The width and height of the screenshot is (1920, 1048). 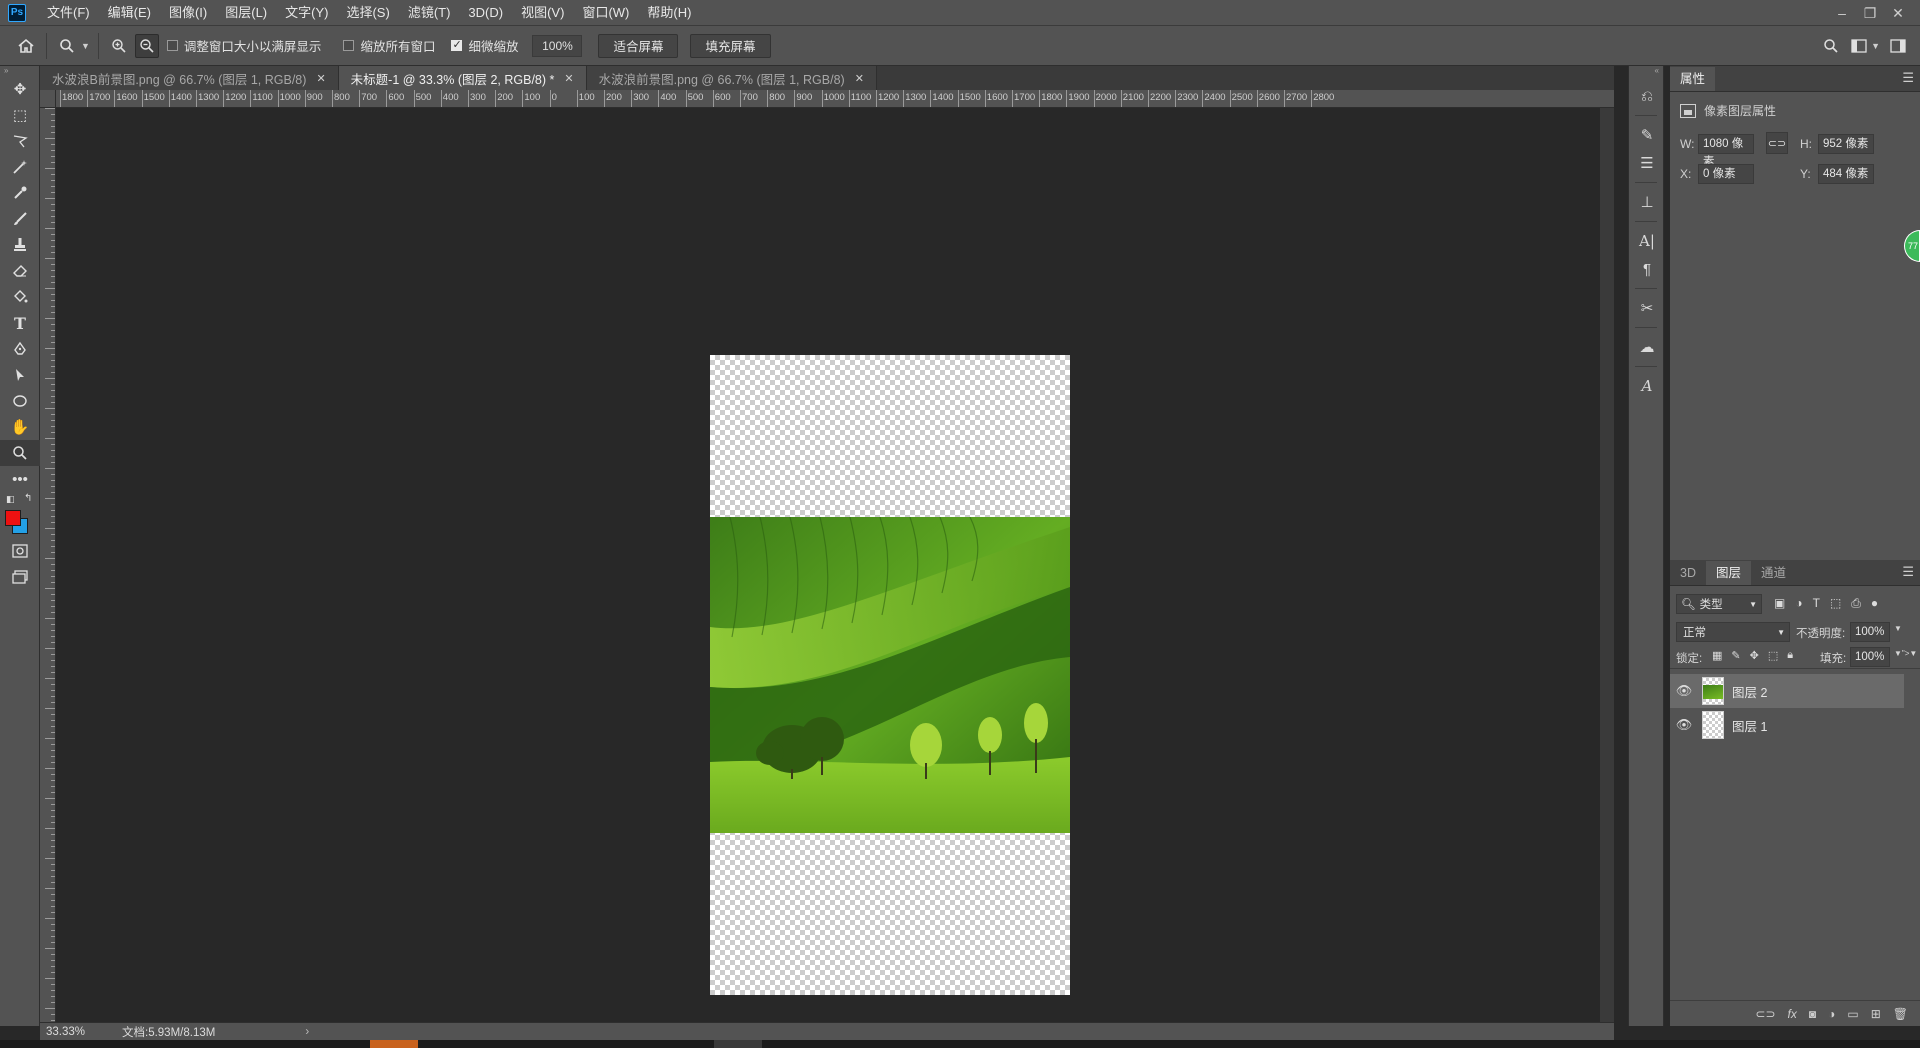 What do you see at coordinates (1647, 269) in the screenshot?
I see `paragraph-icon: ¶` at bounding box center [1647, 269].